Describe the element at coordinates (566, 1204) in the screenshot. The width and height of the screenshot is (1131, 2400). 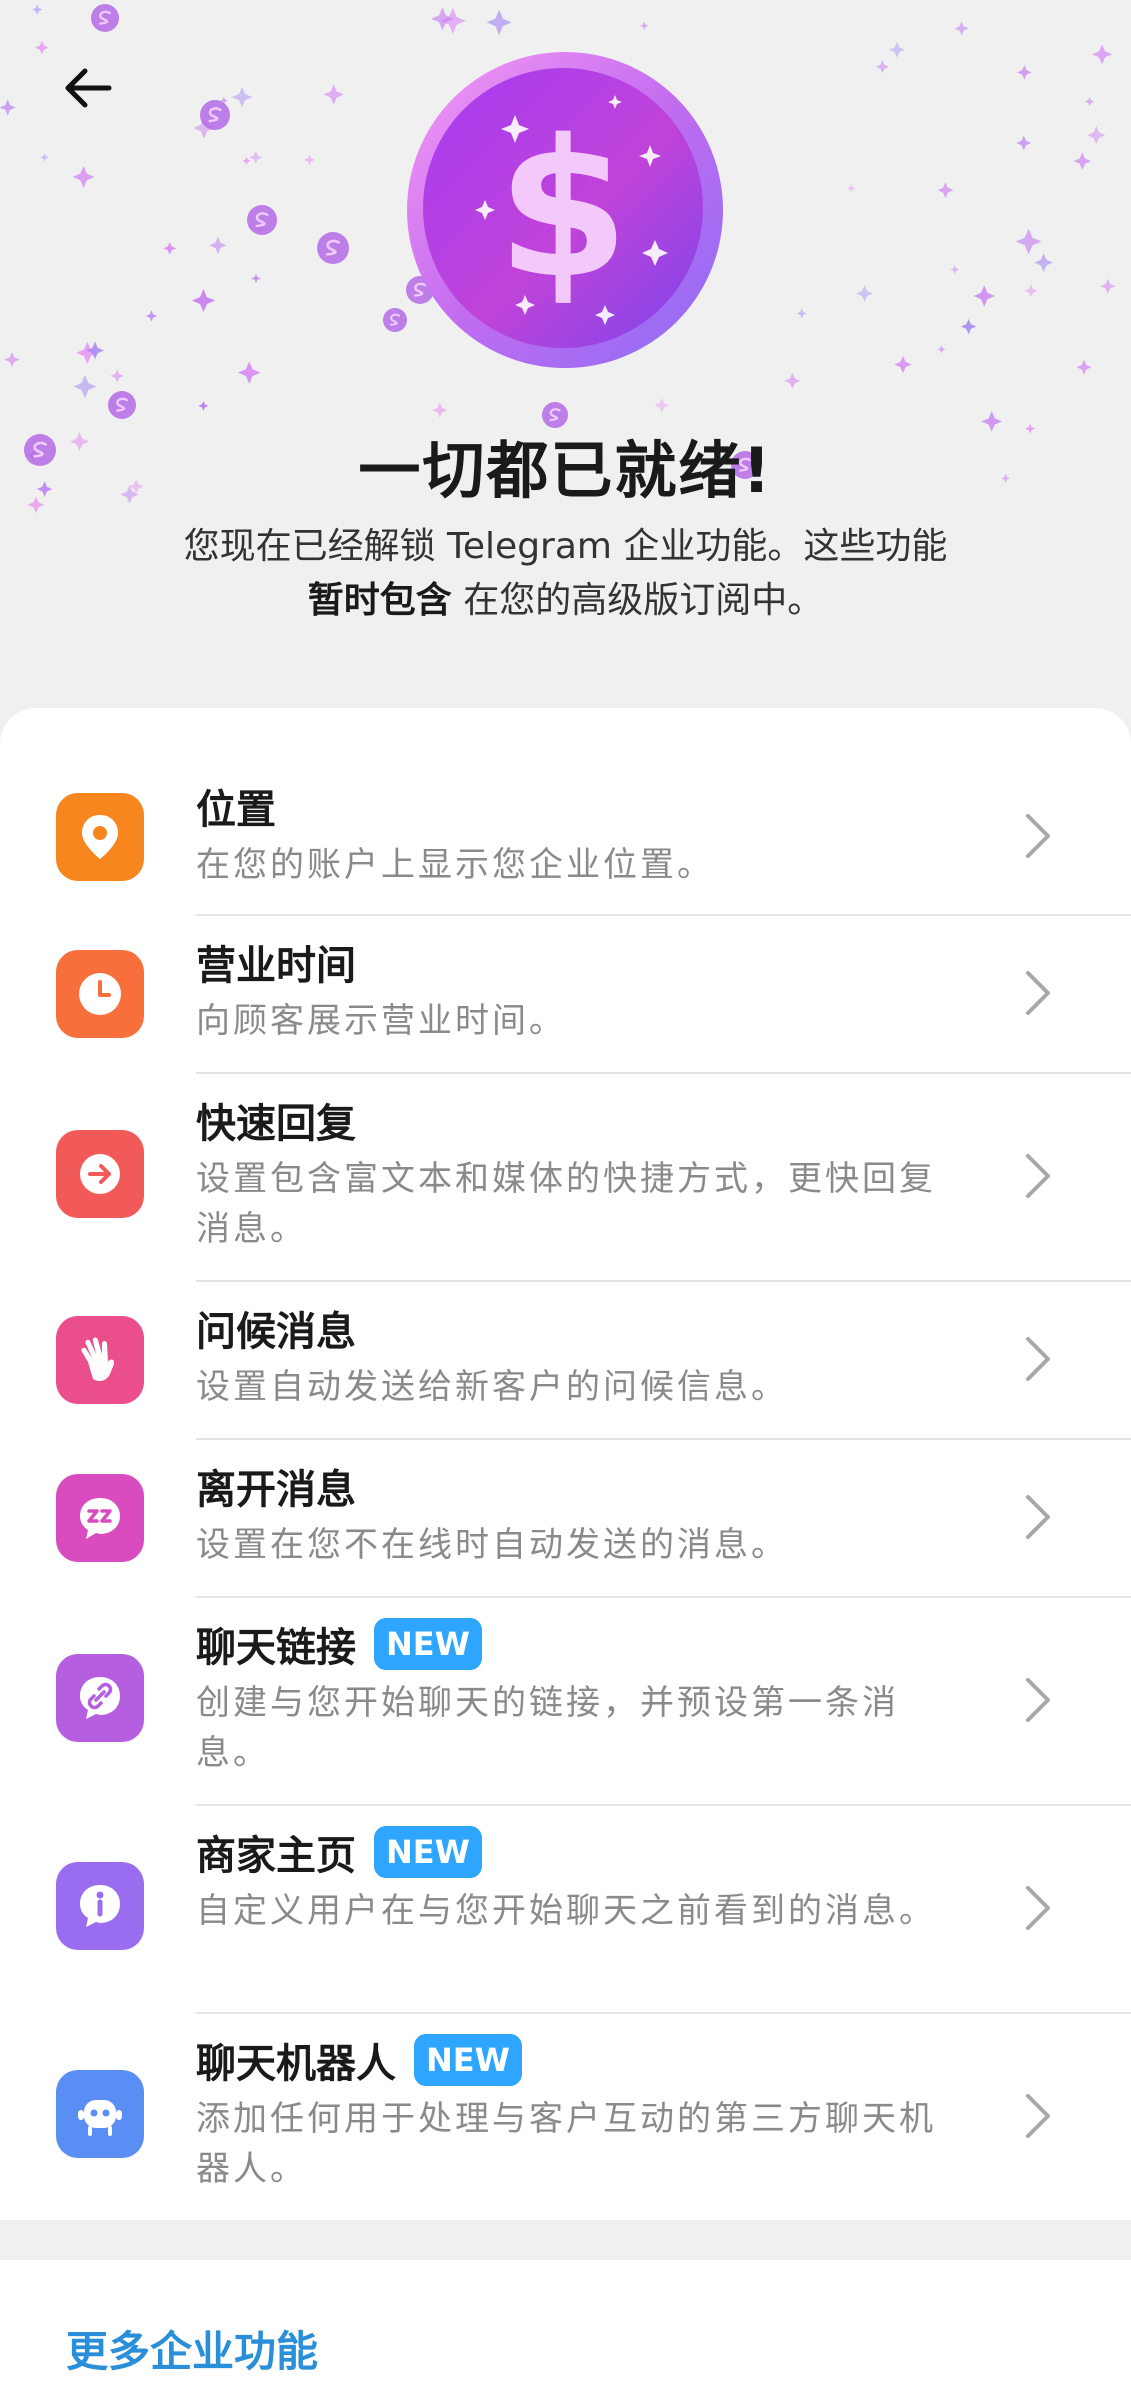
I see `feature-desc: 设置包含富文本和媒体的快捷方式，更快回复消息。` at that location.